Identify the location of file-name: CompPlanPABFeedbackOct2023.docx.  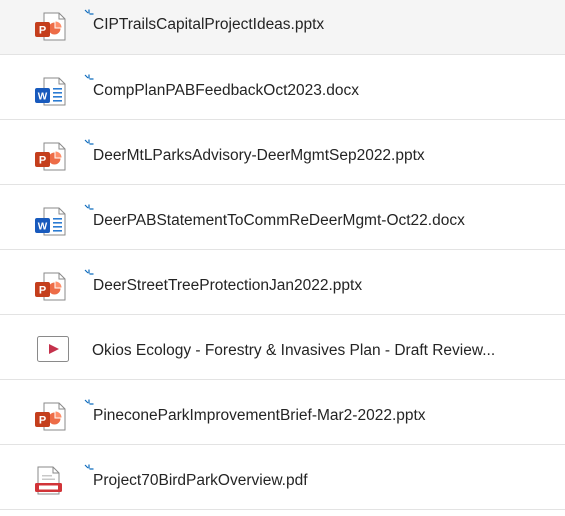
(226, 91).